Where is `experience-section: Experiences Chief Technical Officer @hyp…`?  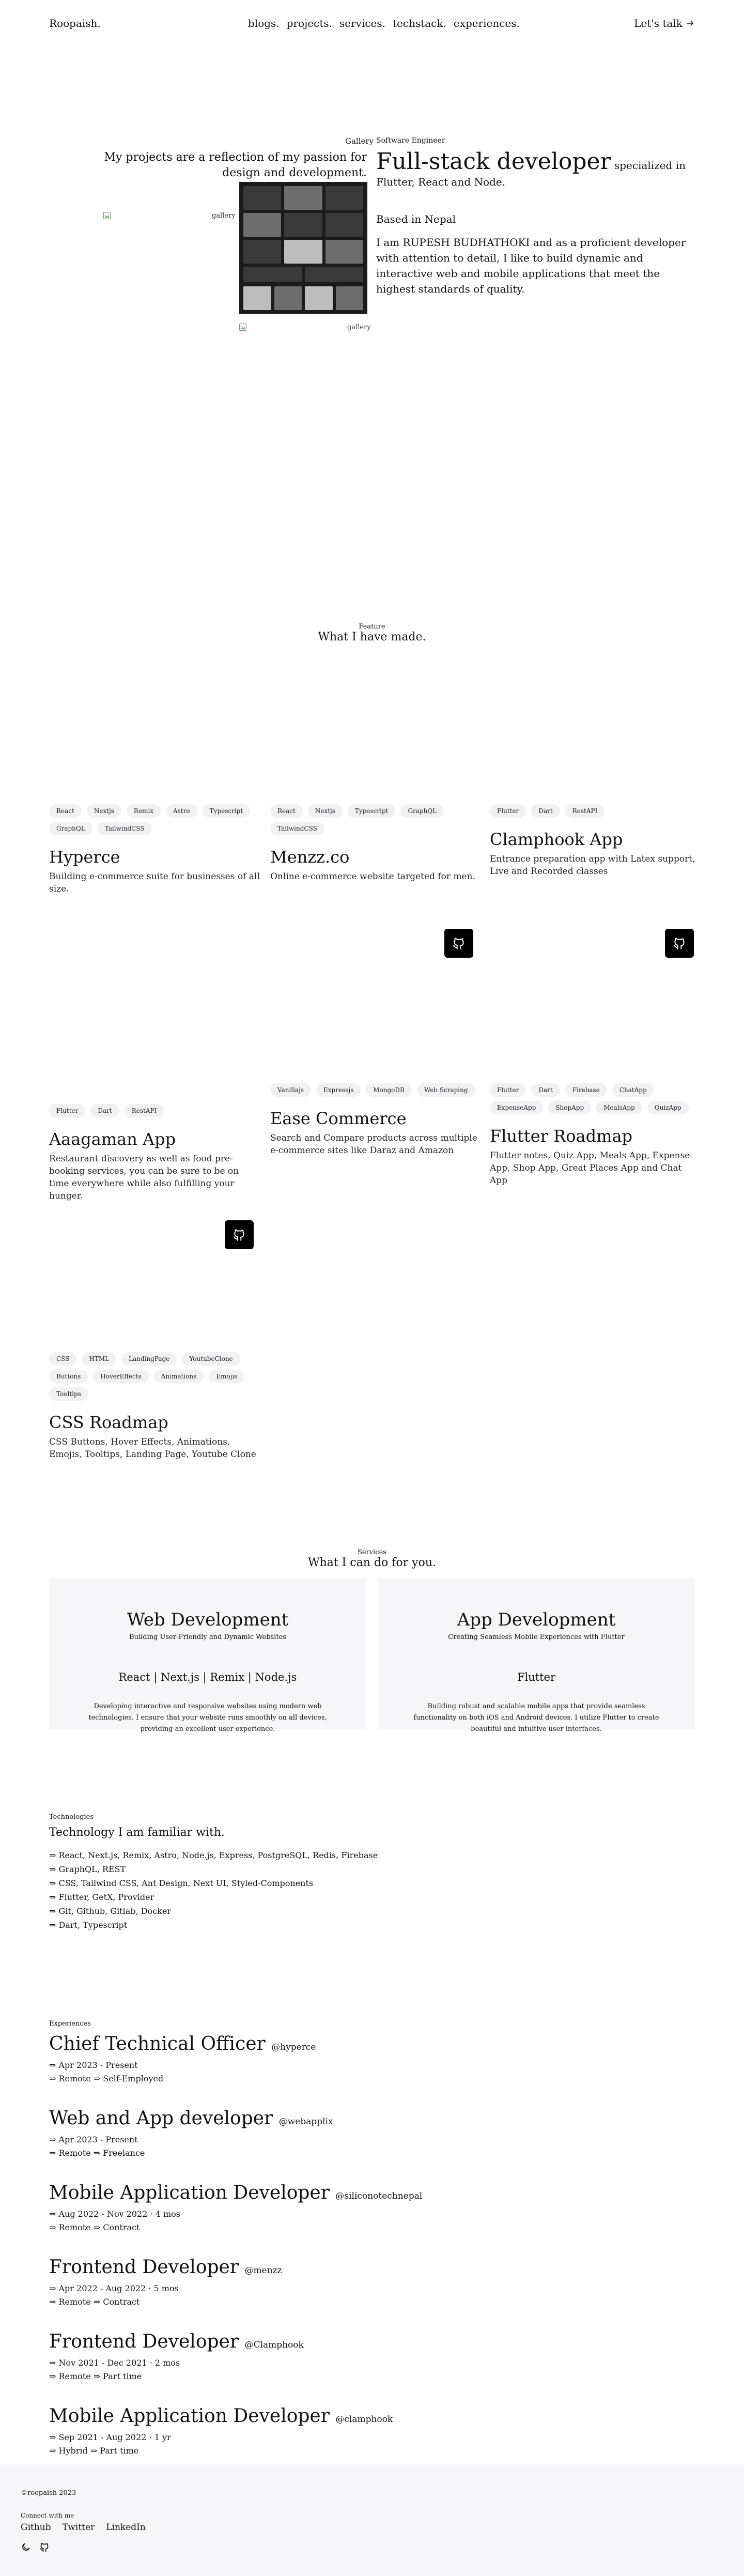 experience-section: Experiences Chief Technical Officer @hyp… is located at coordinates (282, 2239).